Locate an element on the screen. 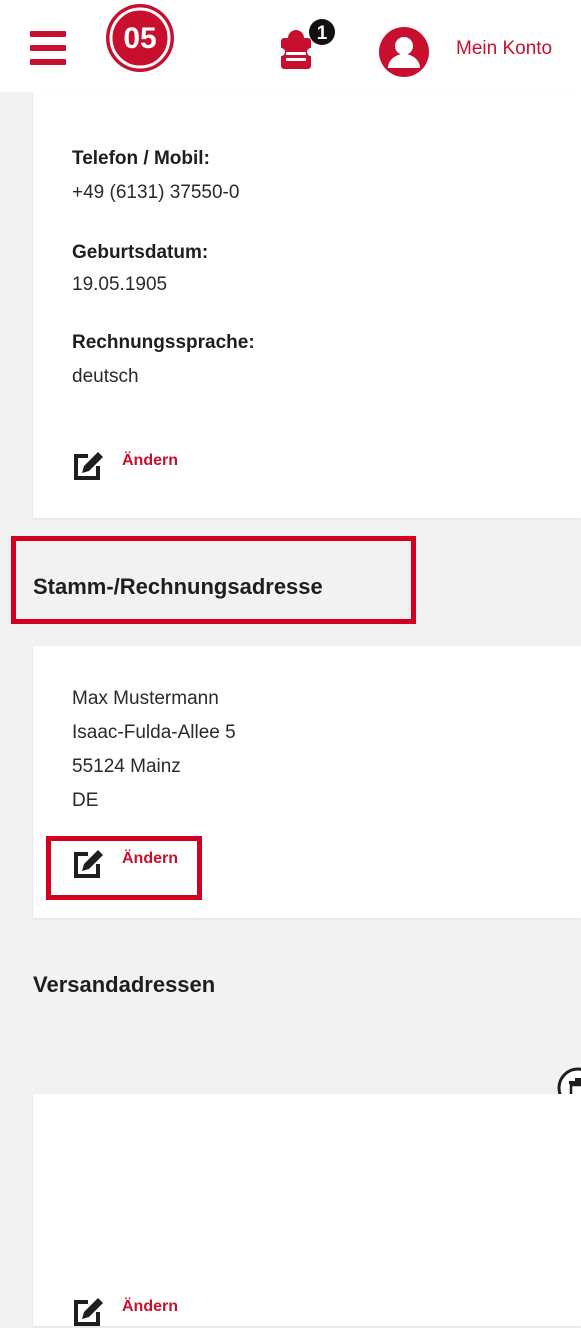  header-bar: 05 1 Mein Konto is located at coordinates (290, 46).